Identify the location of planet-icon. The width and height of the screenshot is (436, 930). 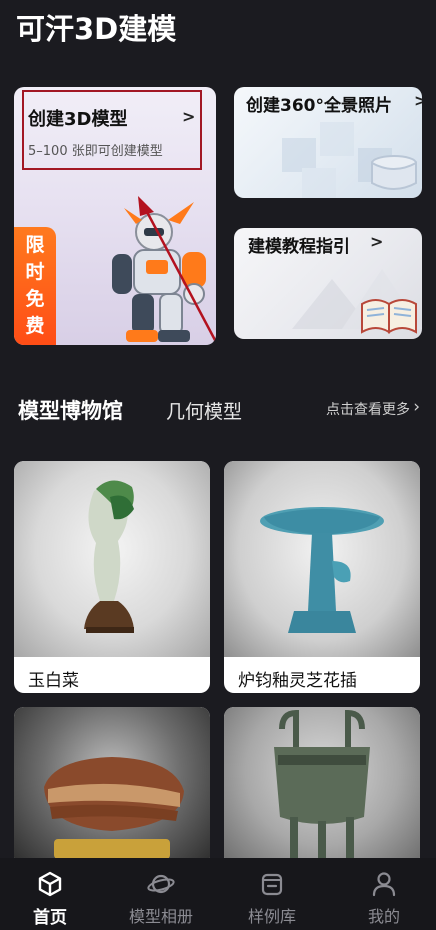
(161, 884).